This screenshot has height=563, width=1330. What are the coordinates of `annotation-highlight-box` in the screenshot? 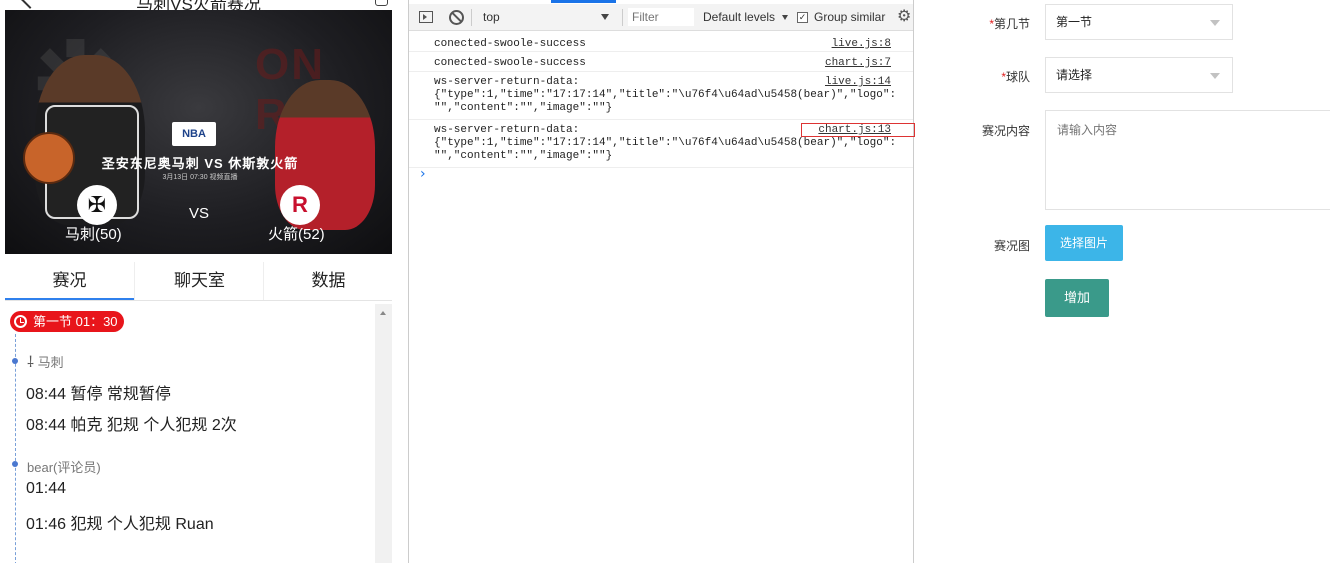 It's located at (858, 130).